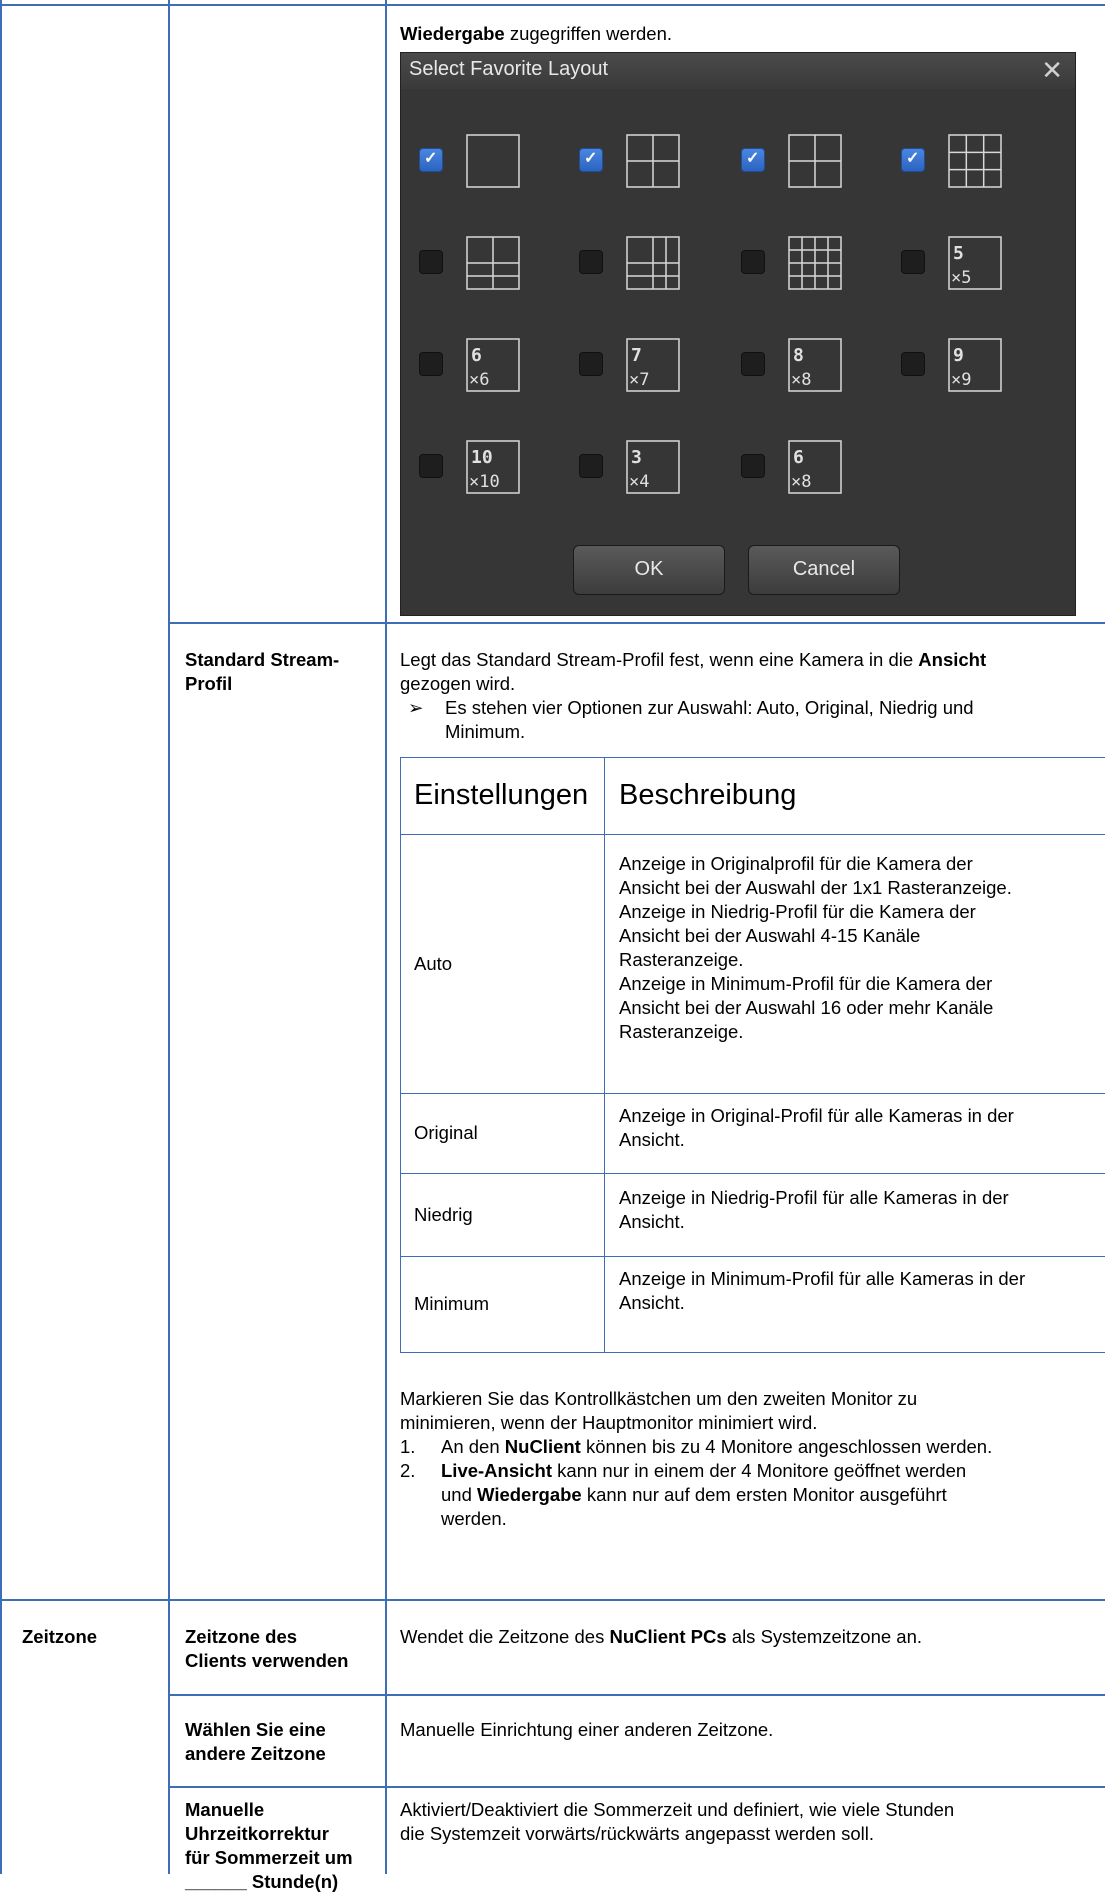 This screenshot has height=1894, width=1105. I want to click on dialog-titlebar: Select Favorite Layout ✕, so click(738, 71).